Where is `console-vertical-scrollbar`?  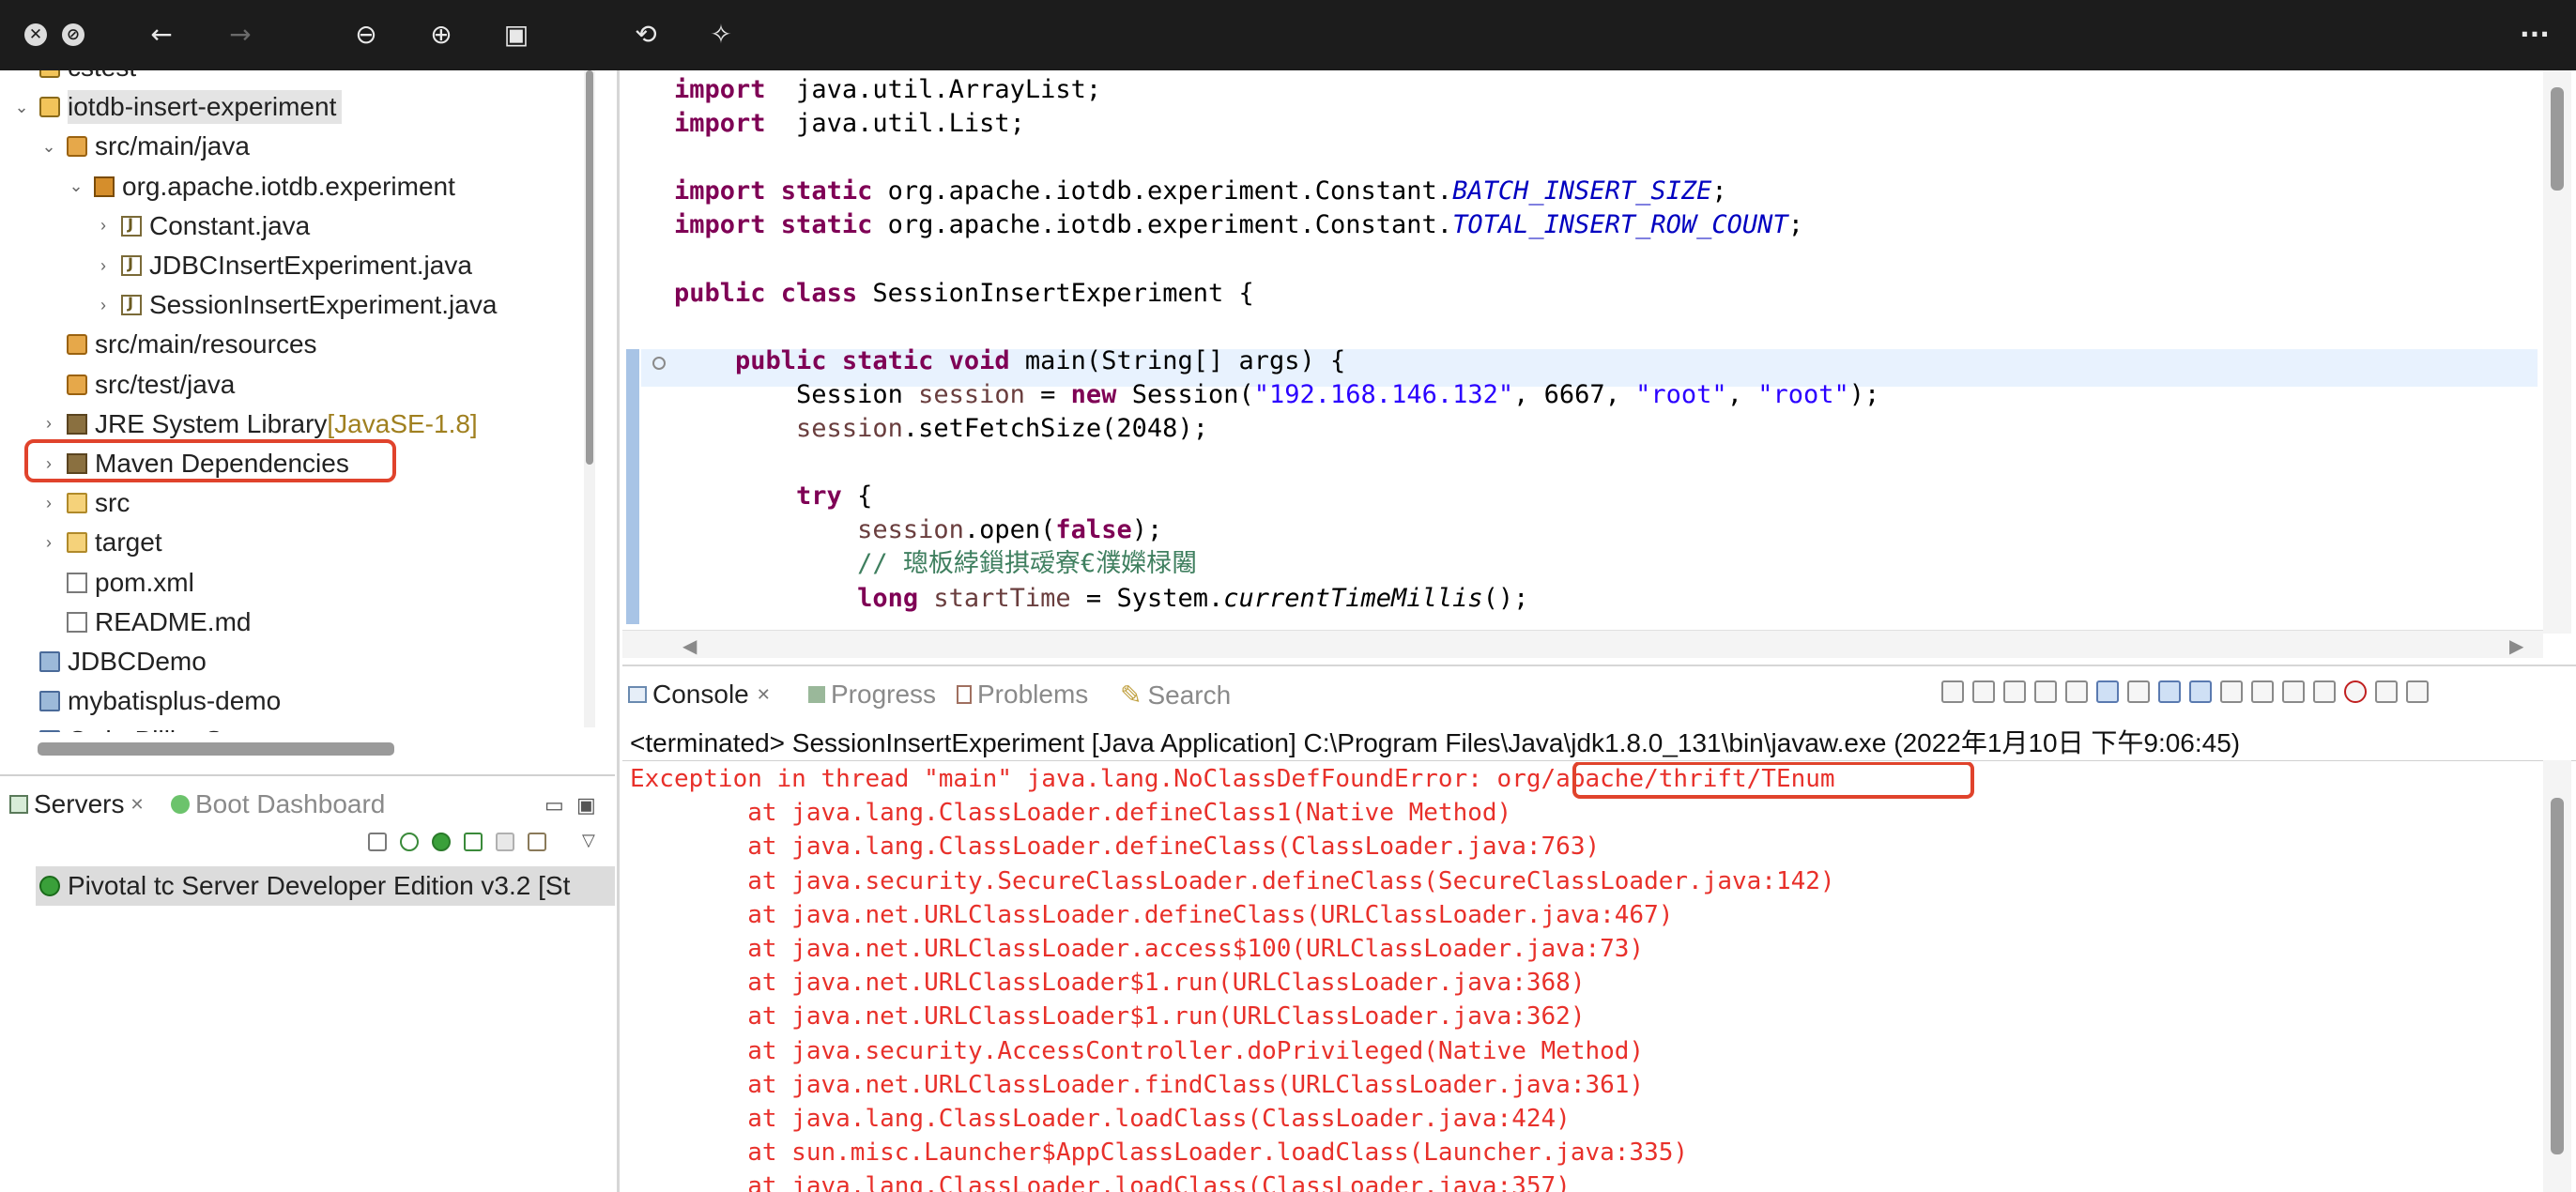
console-vertical-scrollbar is located at coordinates (2557, 976).